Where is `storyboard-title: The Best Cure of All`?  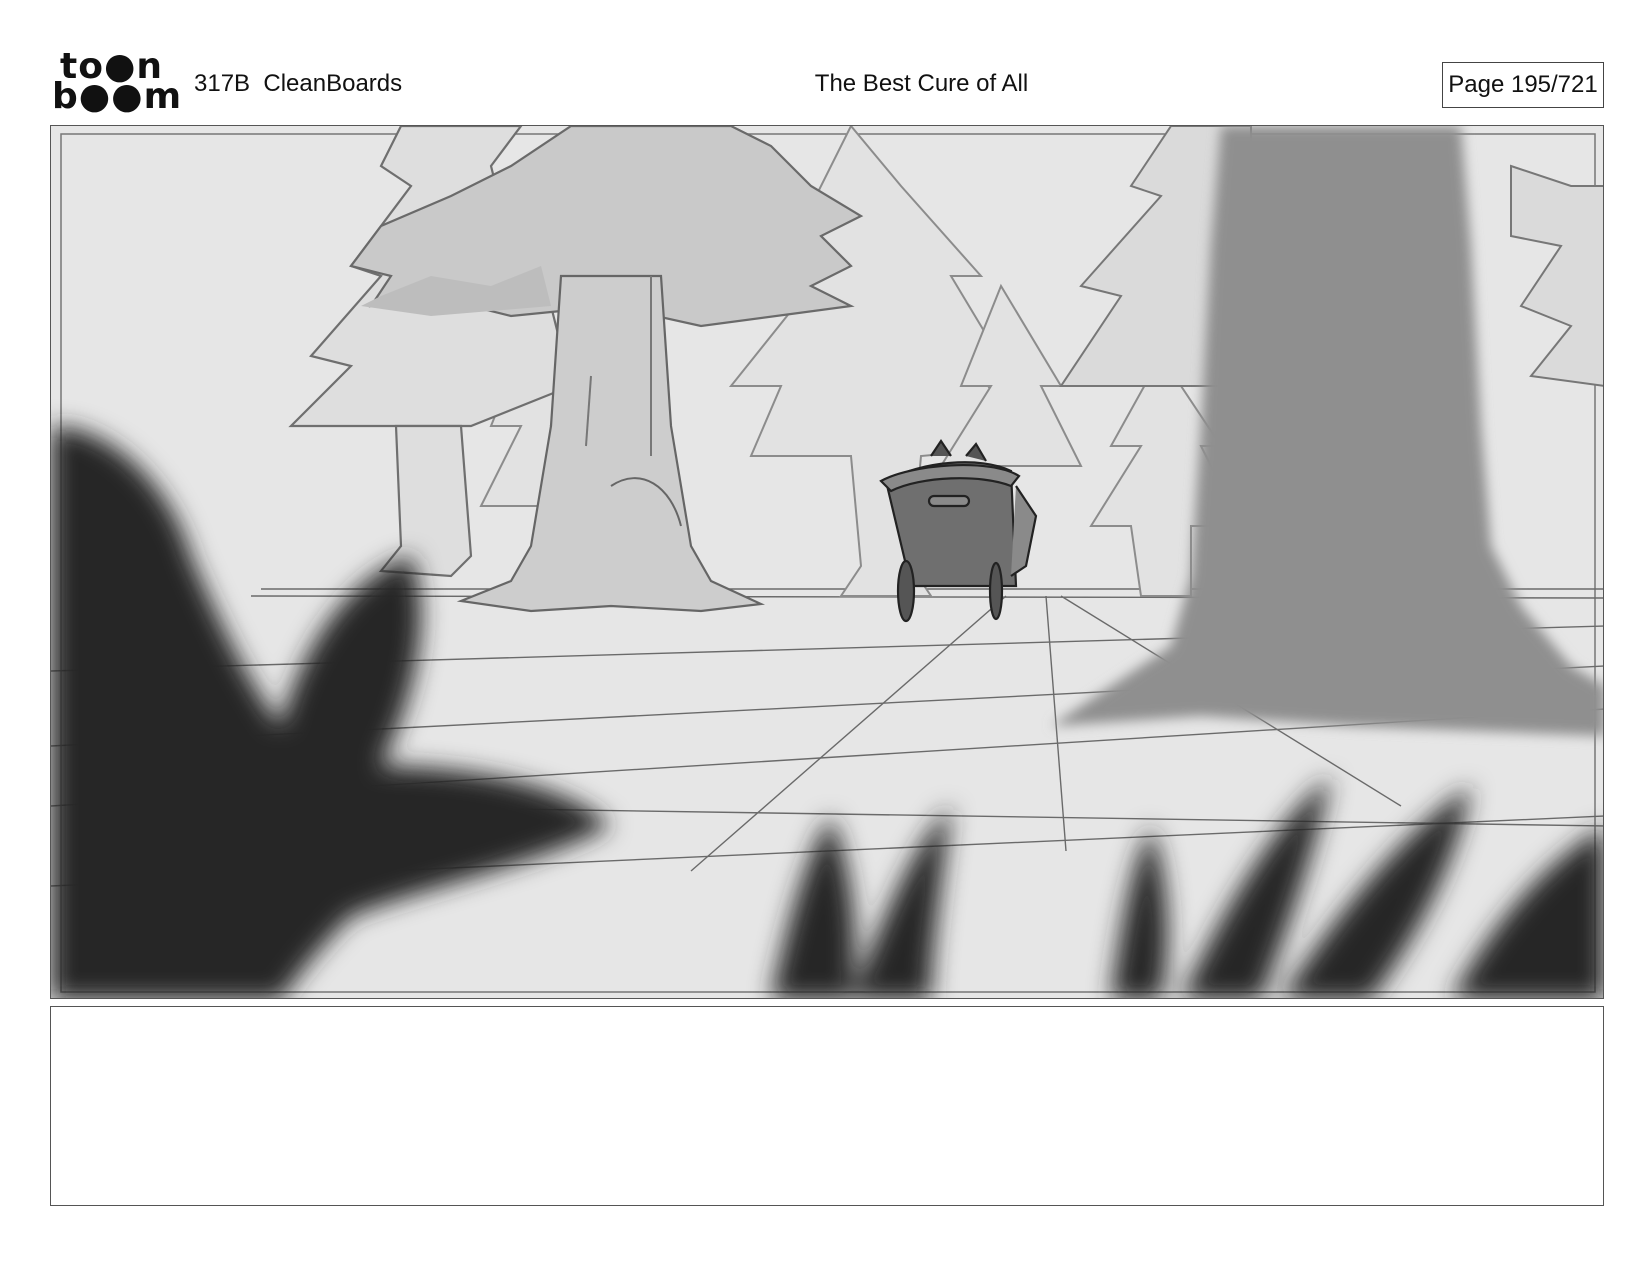 storyboard-title: The Best Cure of All is located at coordinates (921, 83).